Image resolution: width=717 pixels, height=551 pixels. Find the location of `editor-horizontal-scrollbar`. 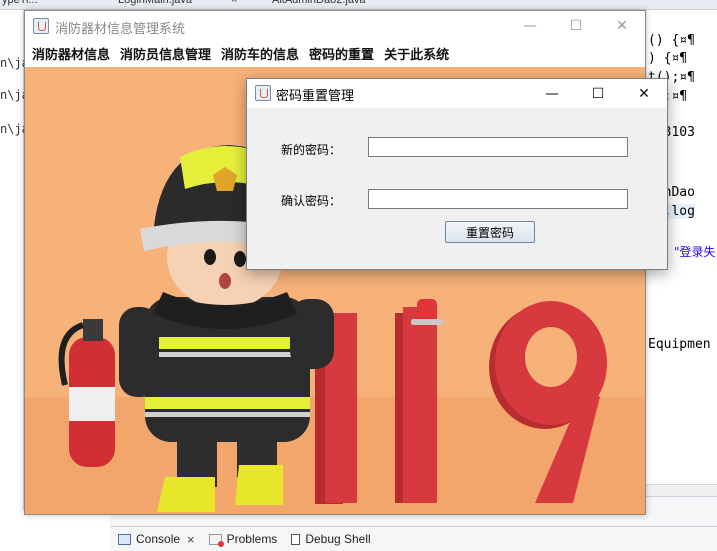

editor-horizontal-scrollbar is located at coordinates (681, 490).